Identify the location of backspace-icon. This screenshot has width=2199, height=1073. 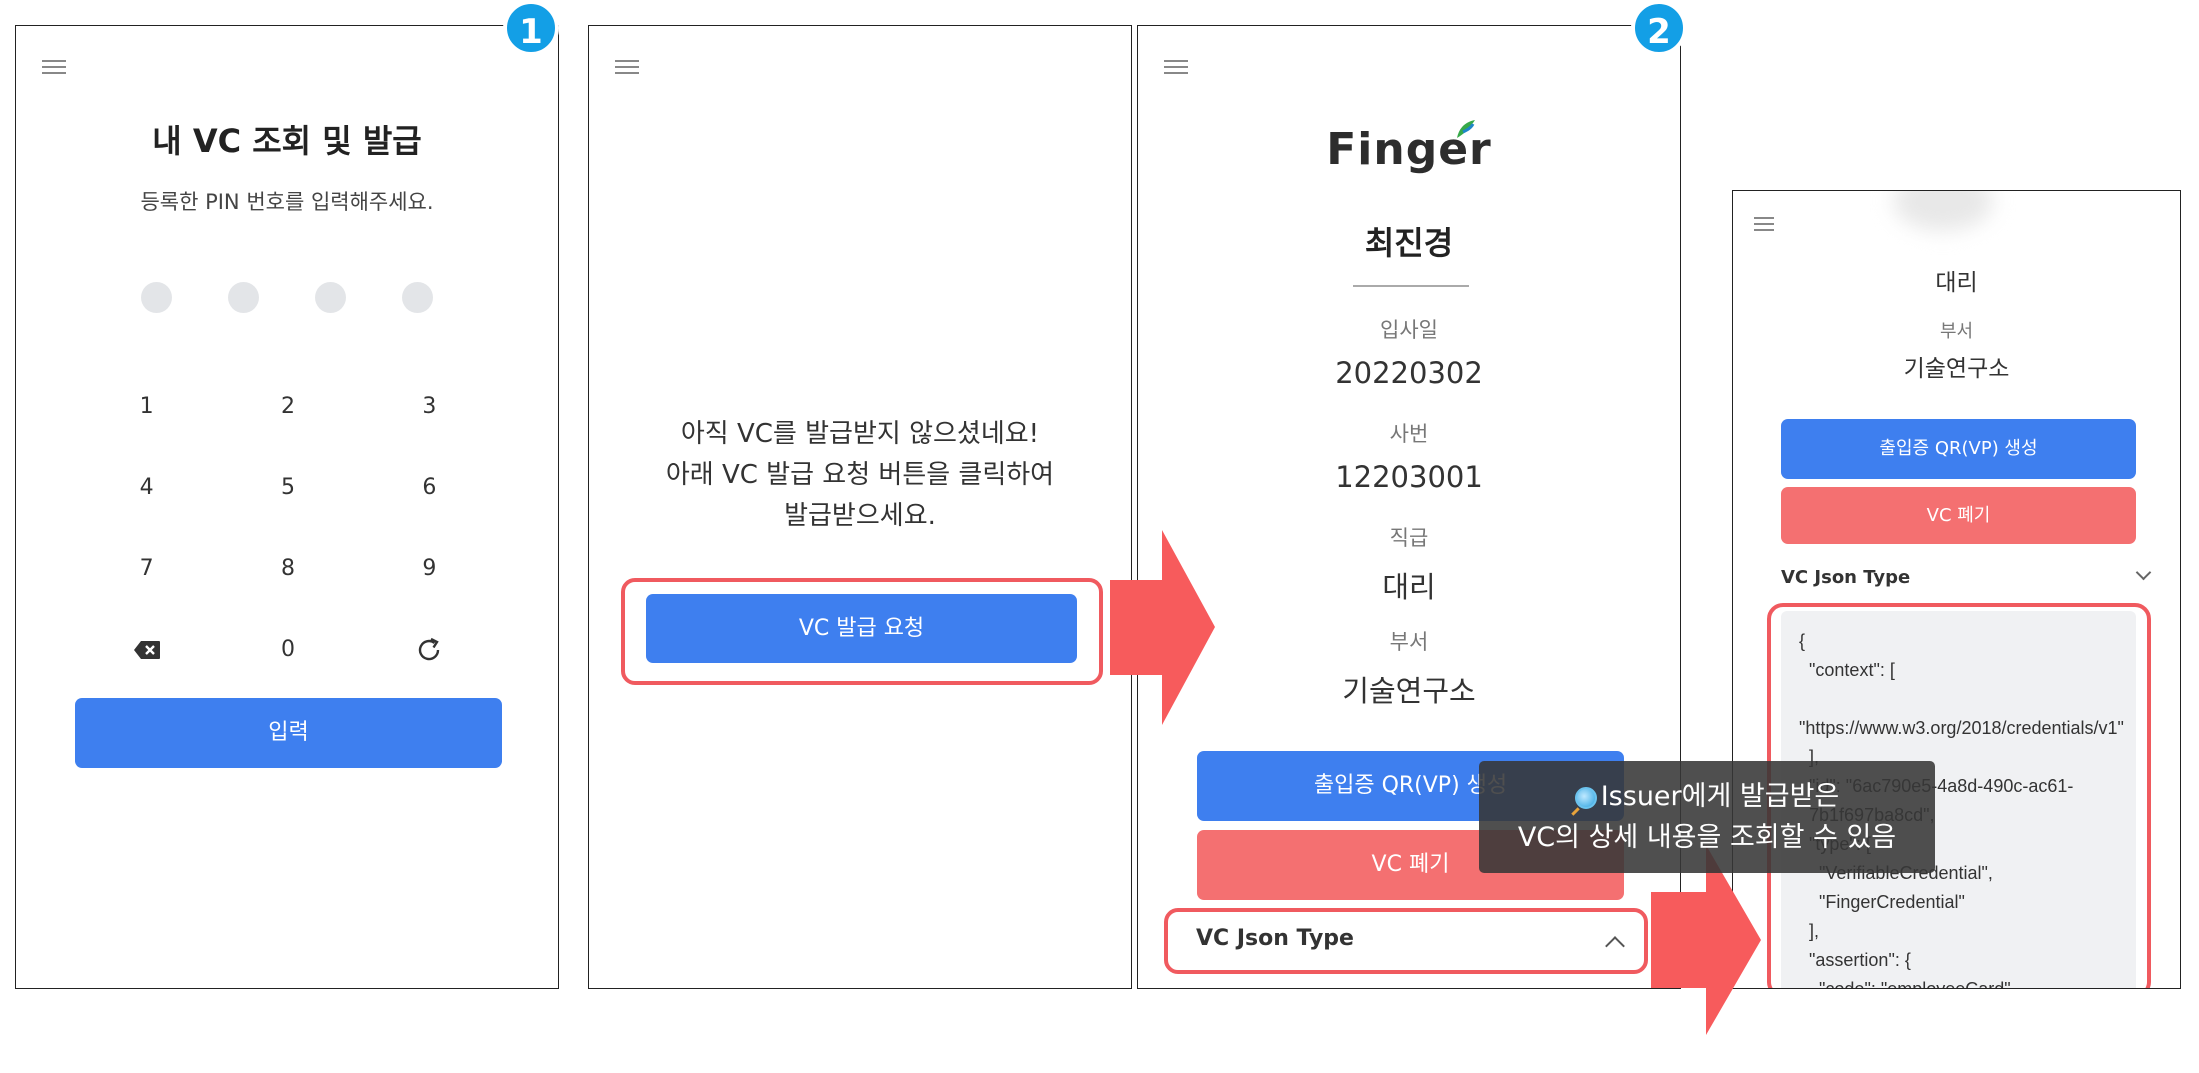
(146, 649).